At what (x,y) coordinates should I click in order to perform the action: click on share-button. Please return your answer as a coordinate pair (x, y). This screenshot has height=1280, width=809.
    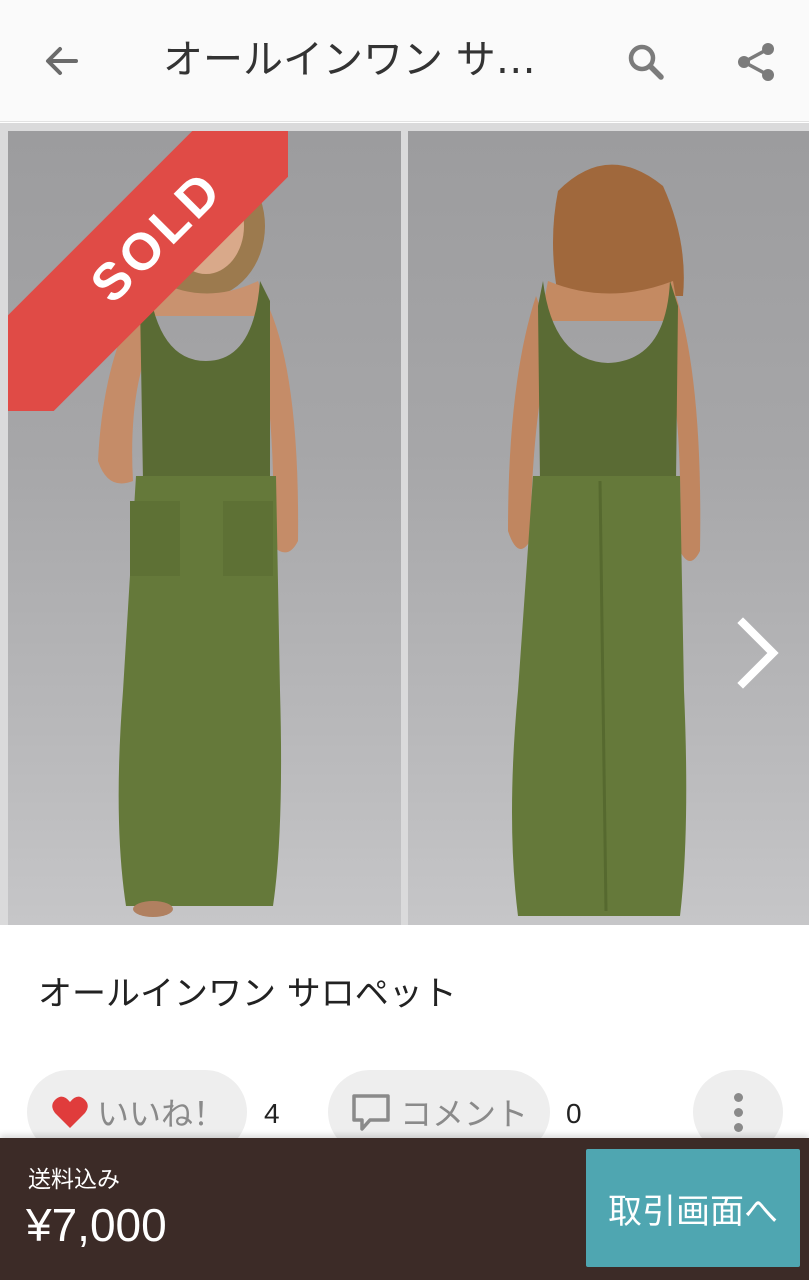
    Looking at the image, I should click on (756, 62).